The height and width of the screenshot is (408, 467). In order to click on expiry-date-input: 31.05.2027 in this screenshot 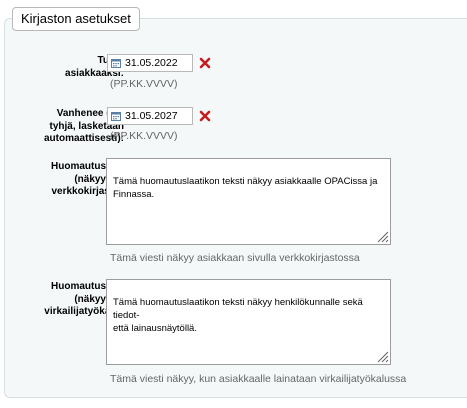, I will do `click(150, 116)`.